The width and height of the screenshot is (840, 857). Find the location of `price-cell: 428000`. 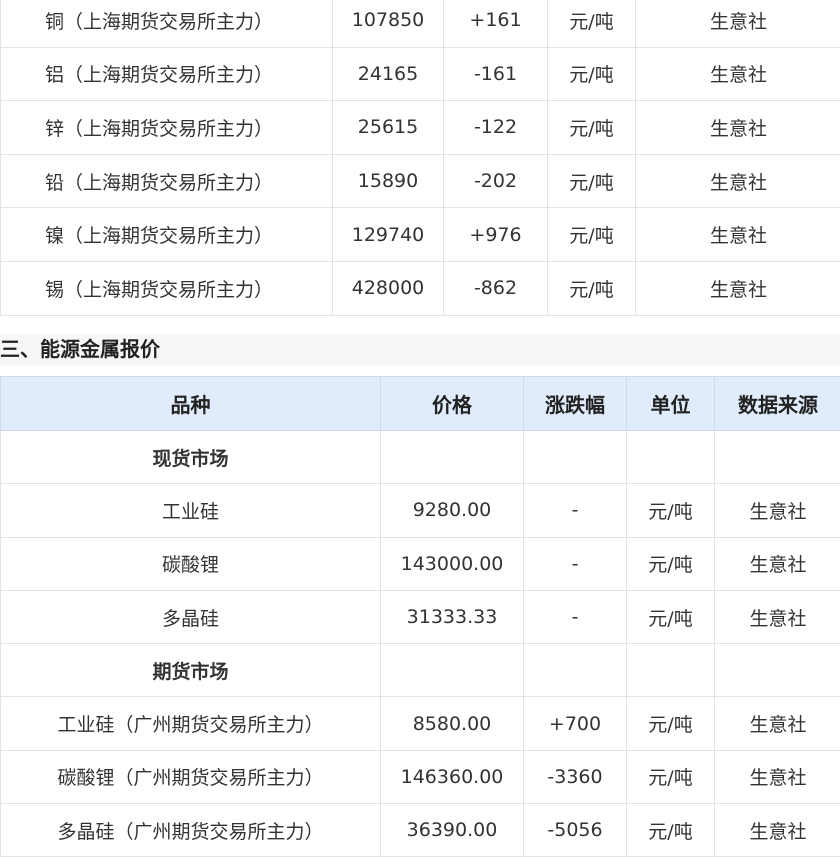

price-cell: 428000 is located at coordinates (388, 288).